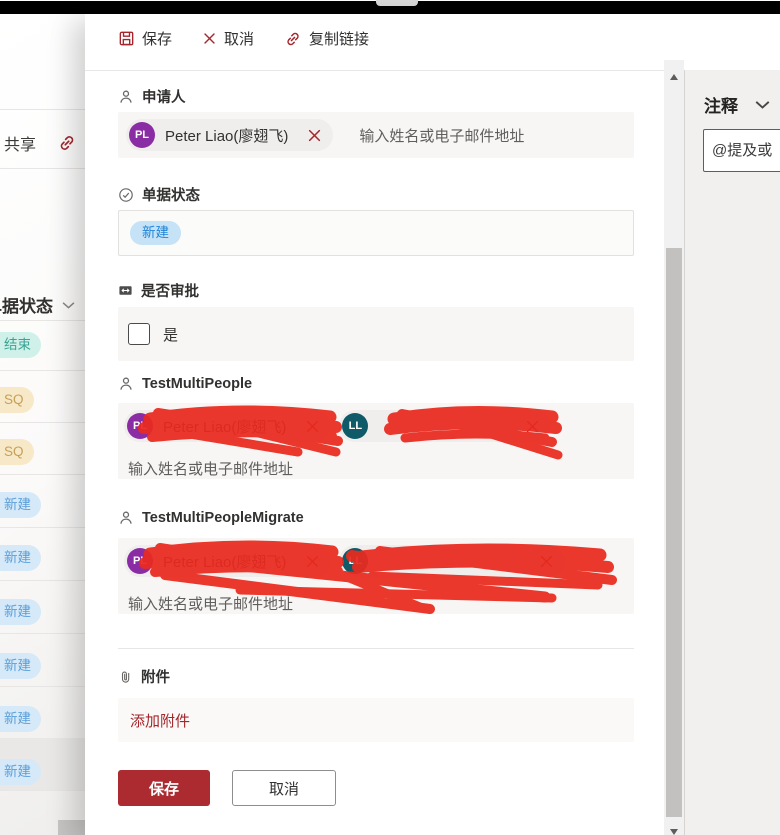  I want to click on circle-check-icon, so click(126, 195).